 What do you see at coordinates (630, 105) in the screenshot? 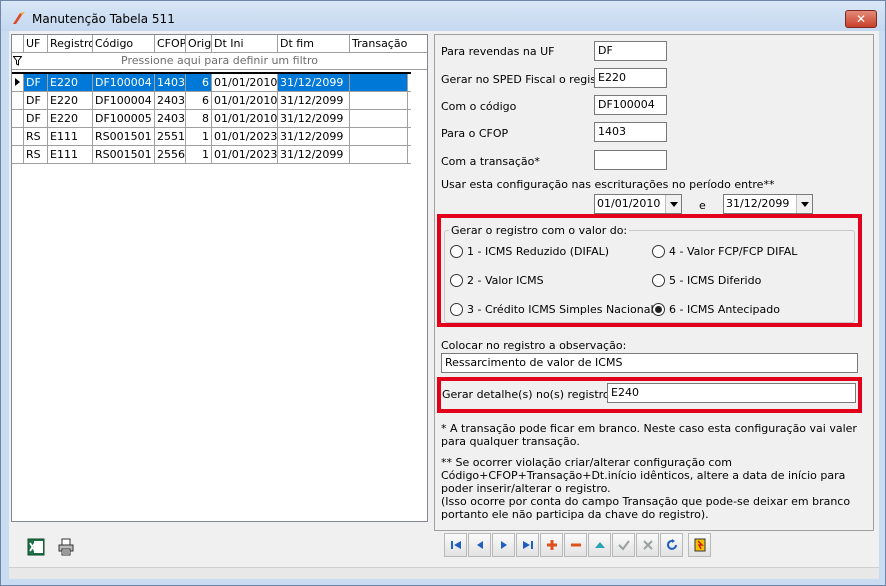
I see `codigo-field: DF100004` at bounding box center [630, 105].